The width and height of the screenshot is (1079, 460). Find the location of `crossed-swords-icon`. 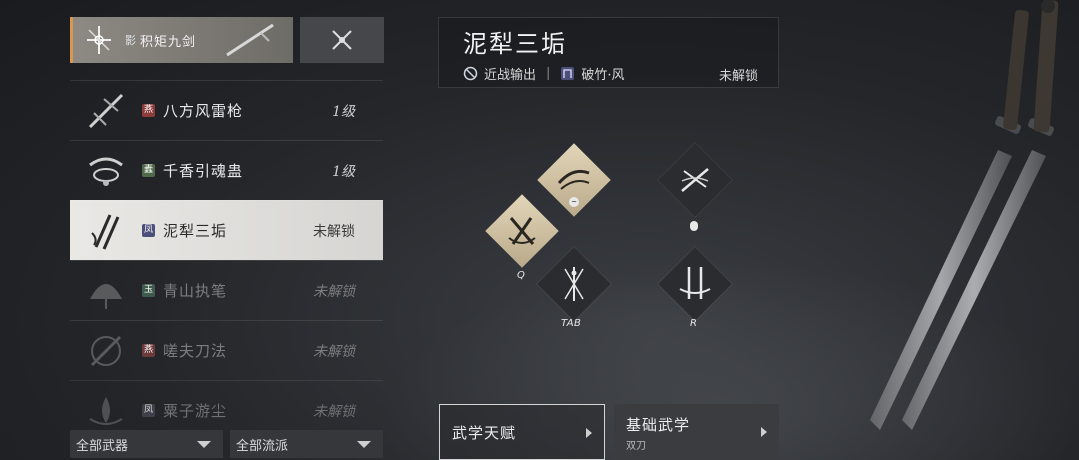

crossed-swords-icon is located at coordinates (342, 40).